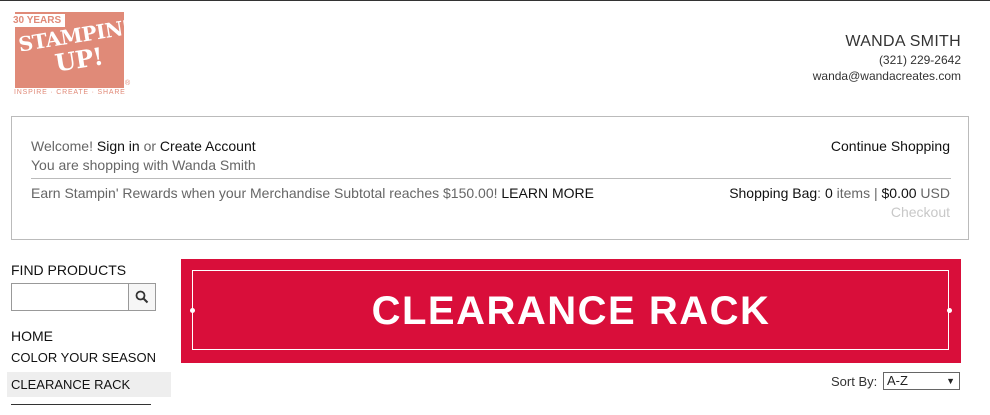  What do you see at coordinates (857, 193) in the screenshot?
I see `bag-items-text: items |` at bounding box center [857, 193].